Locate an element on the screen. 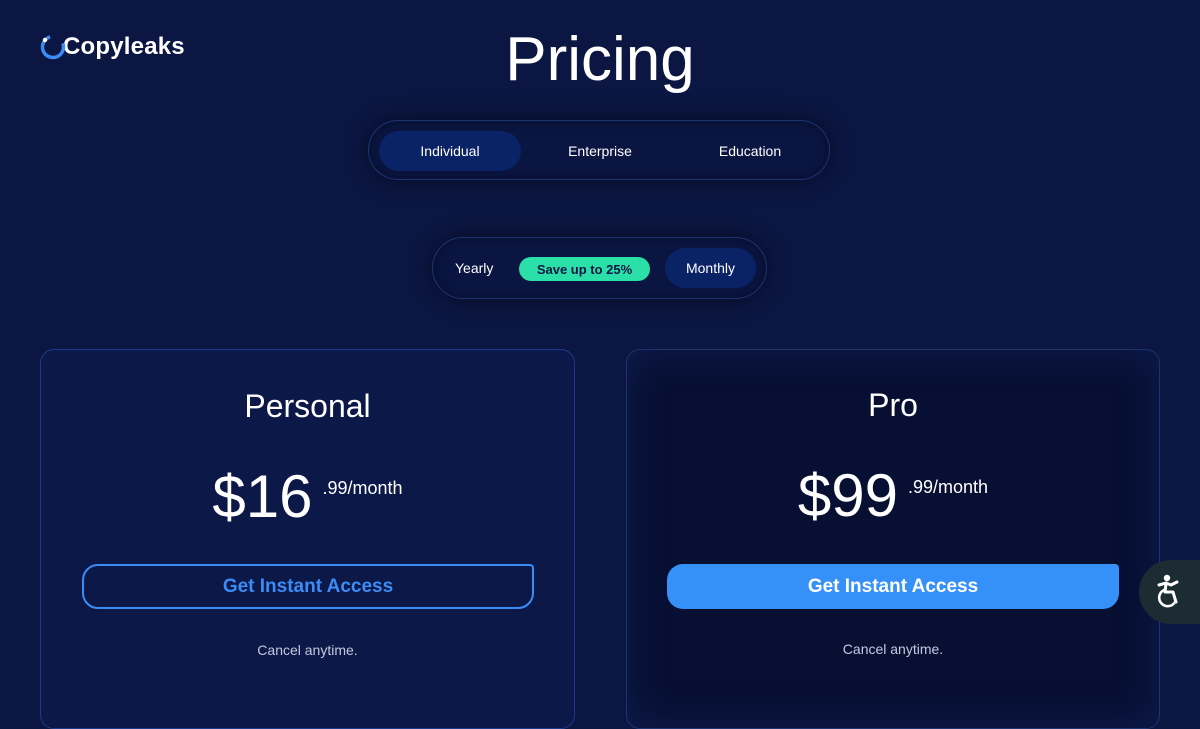 This screenshot has width=1200, height=729. plan-name: Pro is located at coordinates (893, 405).